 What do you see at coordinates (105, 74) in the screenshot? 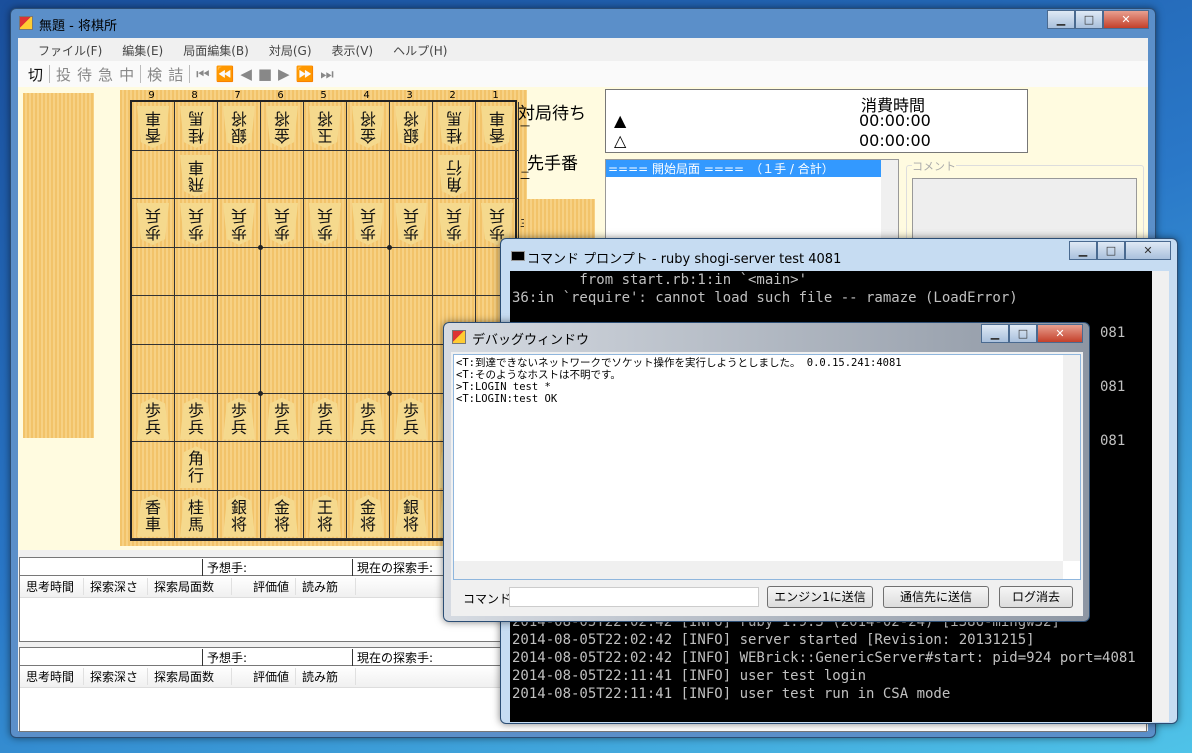
I see `toolbar-button: 急` at bounding box center [105, 74].